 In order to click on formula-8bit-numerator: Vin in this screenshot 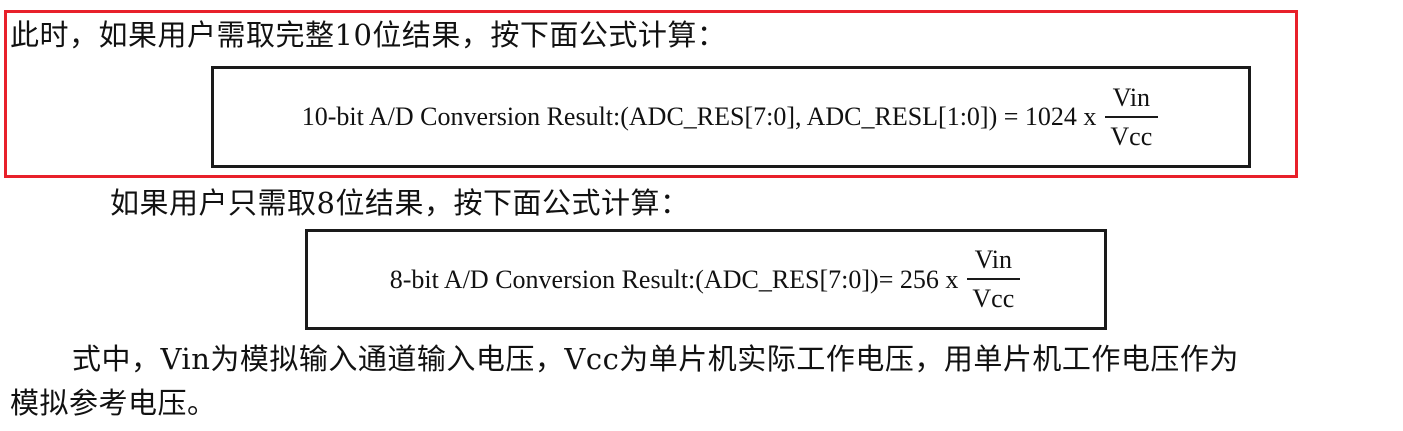, I will do `click(993, 262)`.